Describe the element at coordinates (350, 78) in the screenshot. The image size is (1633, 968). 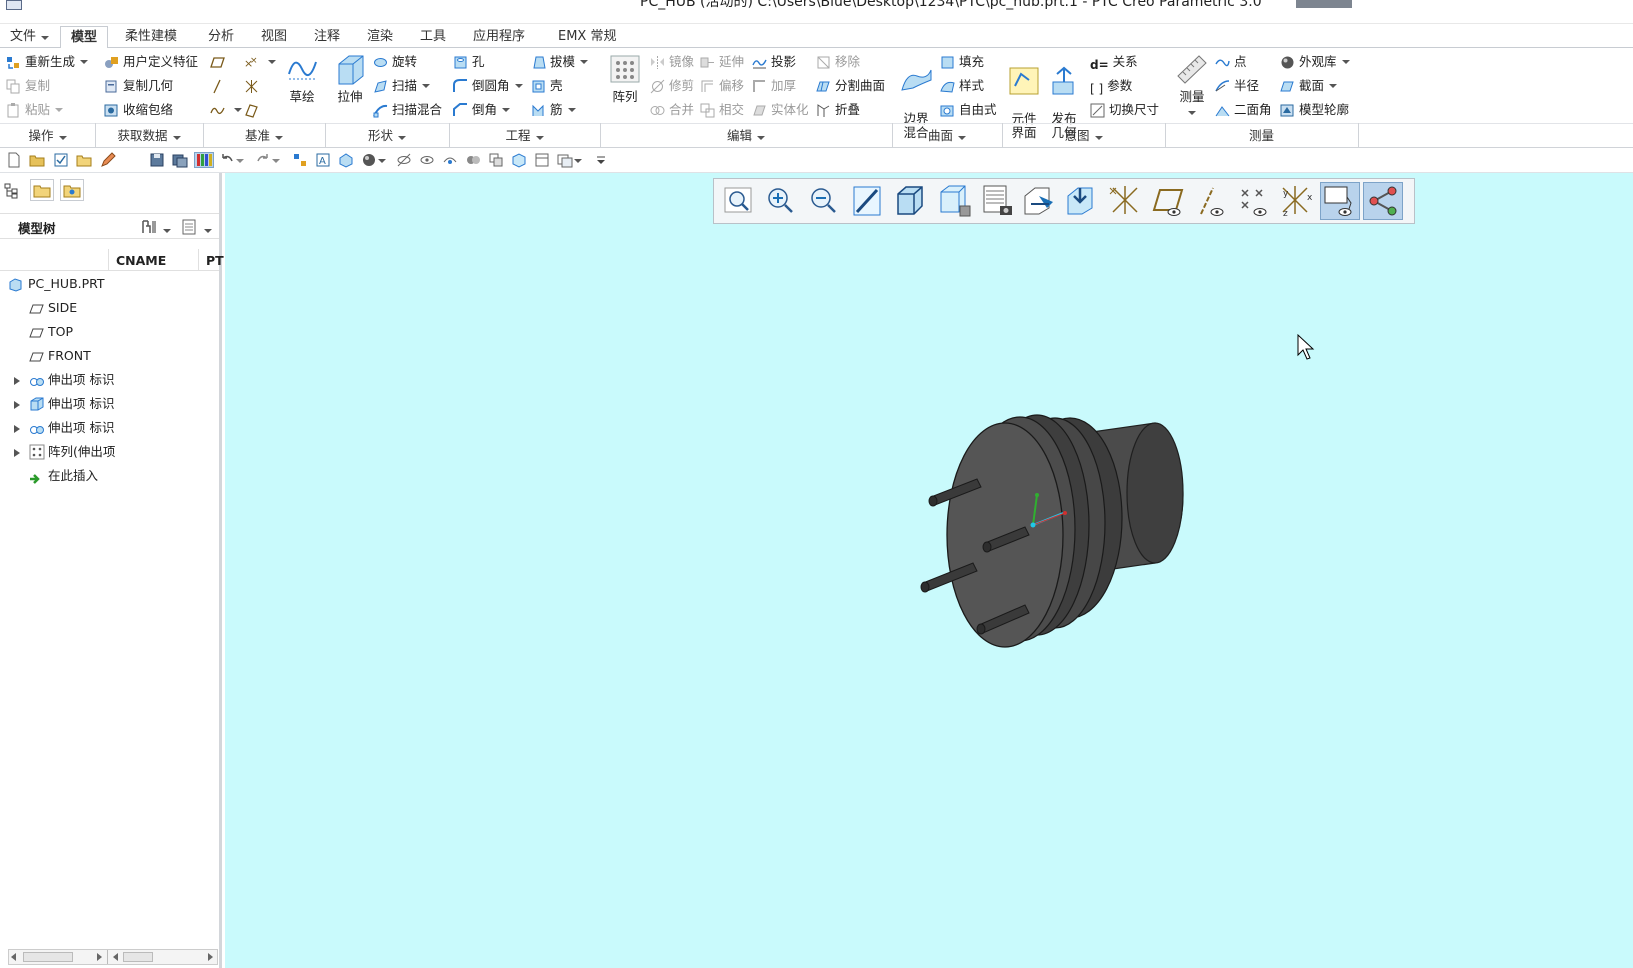
I see `extrude-button: 拉伸` at that location.